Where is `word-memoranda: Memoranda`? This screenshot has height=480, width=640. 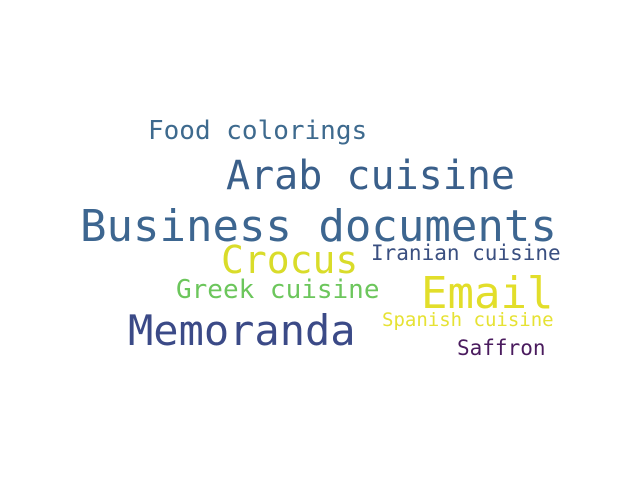
word-memoranda: Memoranda is located at coordinates (242, 330).